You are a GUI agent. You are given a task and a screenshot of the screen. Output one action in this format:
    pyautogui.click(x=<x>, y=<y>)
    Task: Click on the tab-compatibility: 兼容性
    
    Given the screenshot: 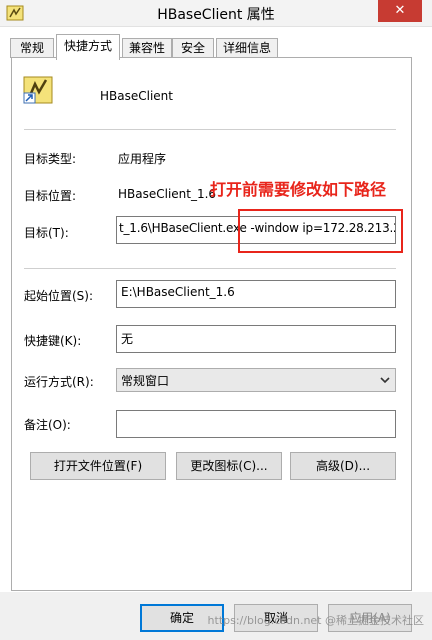 What is the action you would take?
    pyautogui.click(x=147, y=48)
    